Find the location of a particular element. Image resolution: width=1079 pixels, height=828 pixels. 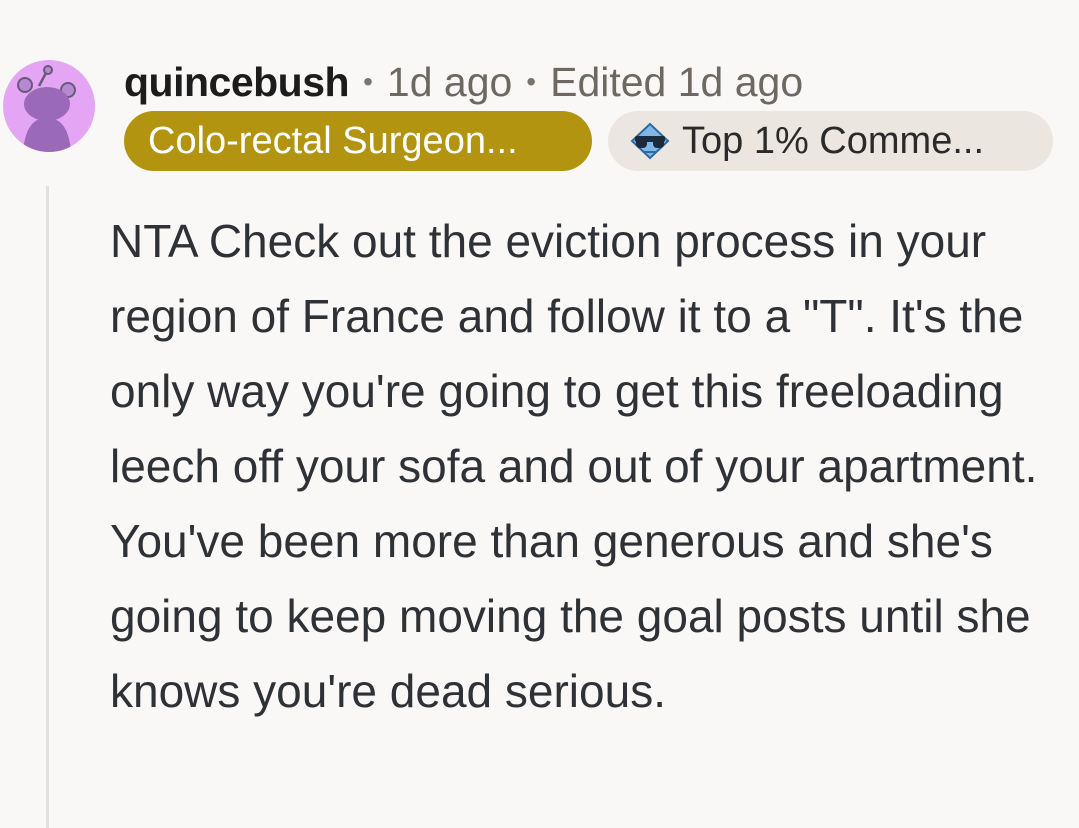

sunglasses-badge-icon is located at coordinates (650, 141).